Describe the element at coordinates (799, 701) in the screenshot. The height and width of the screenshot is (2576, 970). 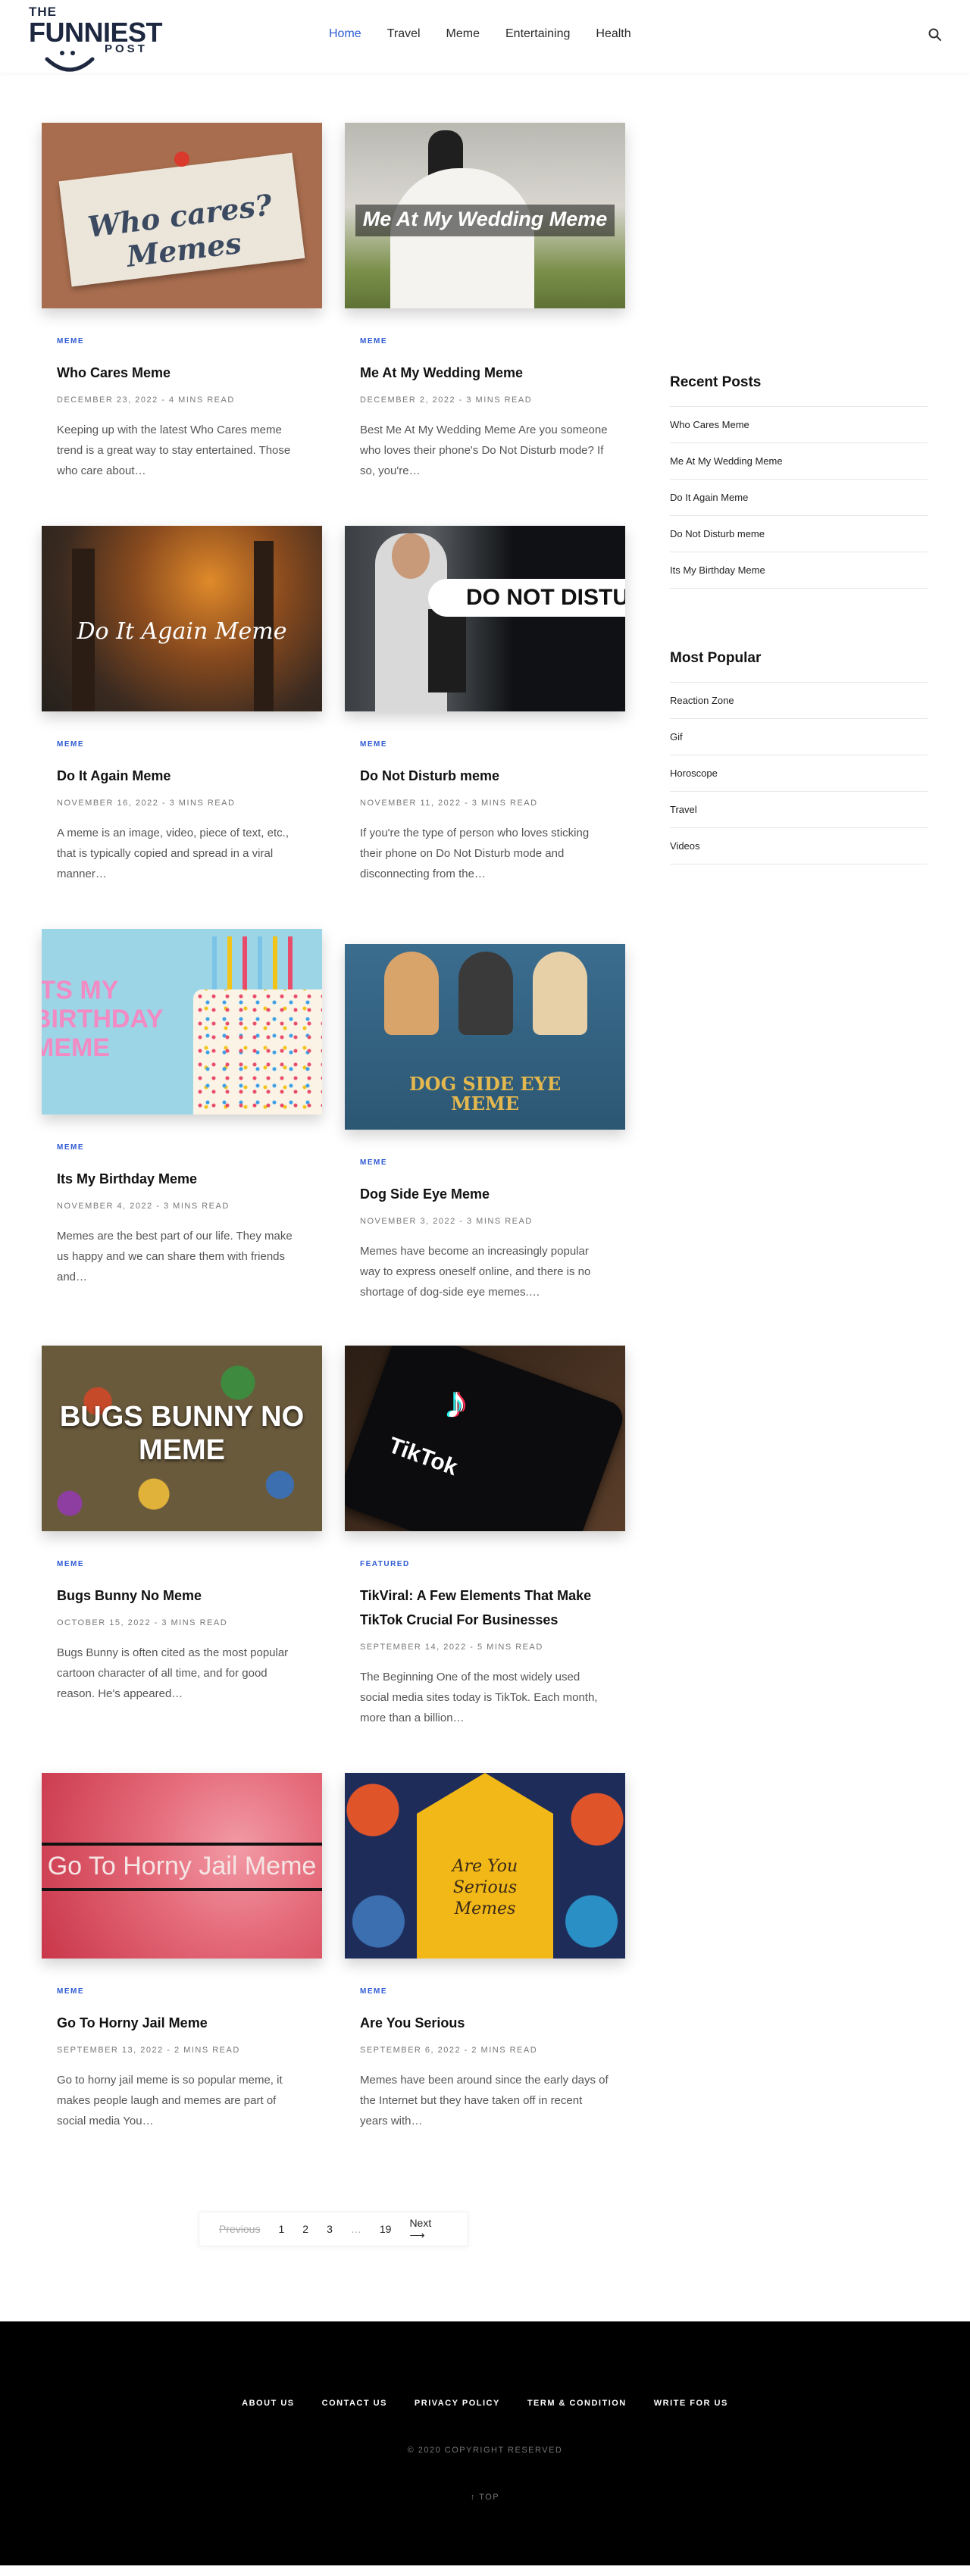
I see `popular-link: Reaction Zone` at that location.